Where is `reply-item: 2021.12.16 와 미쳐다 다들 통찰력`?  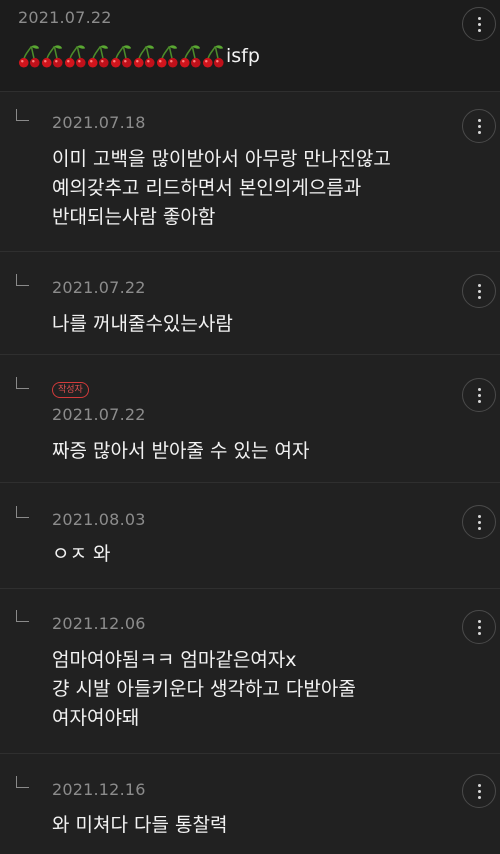
reply-item: 2021.12.16 와 미쳐다 다들 통찰력 is located at coordinates (250, 804).